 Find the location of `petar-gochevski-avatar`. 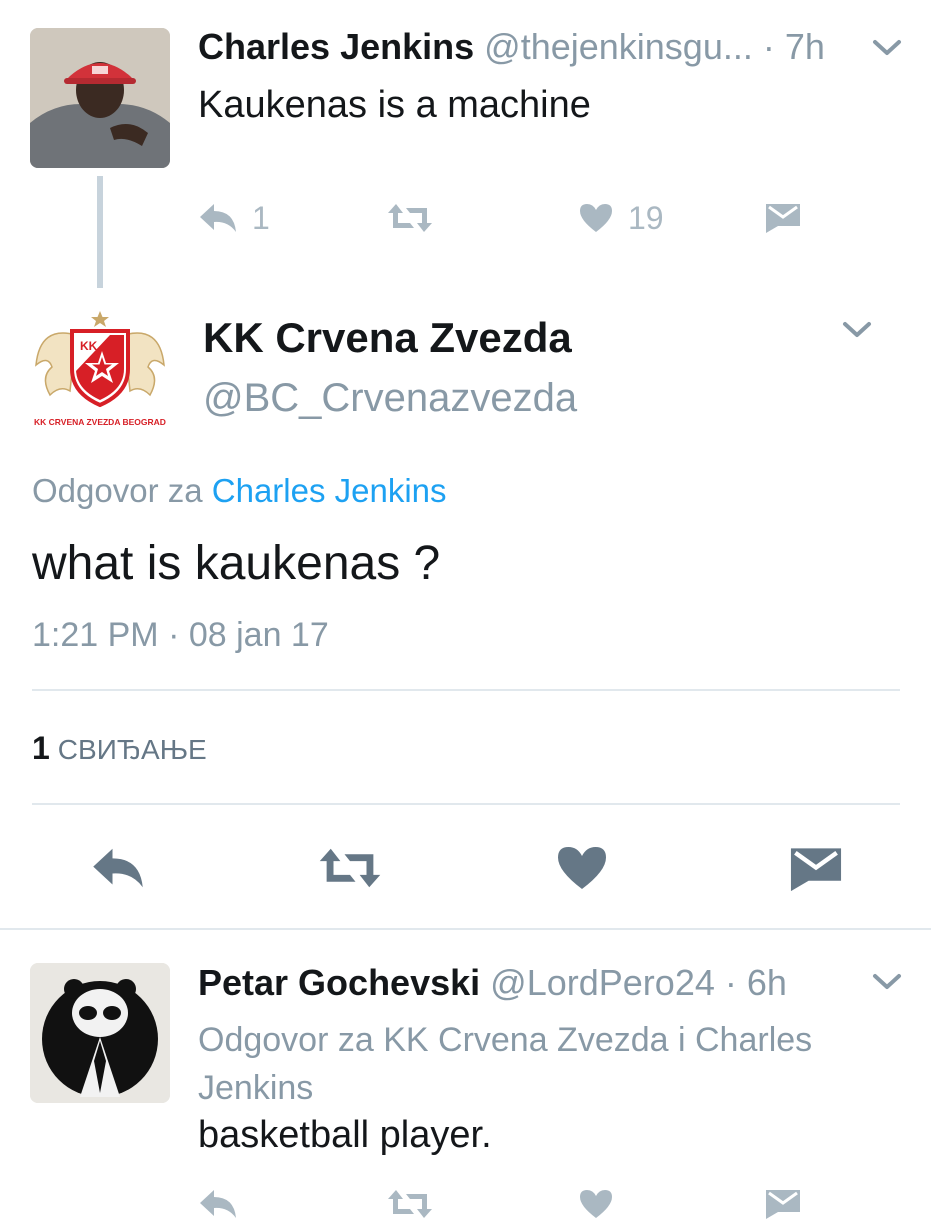

petar-gochevski-avatar is located at coordinates (100, 1033).